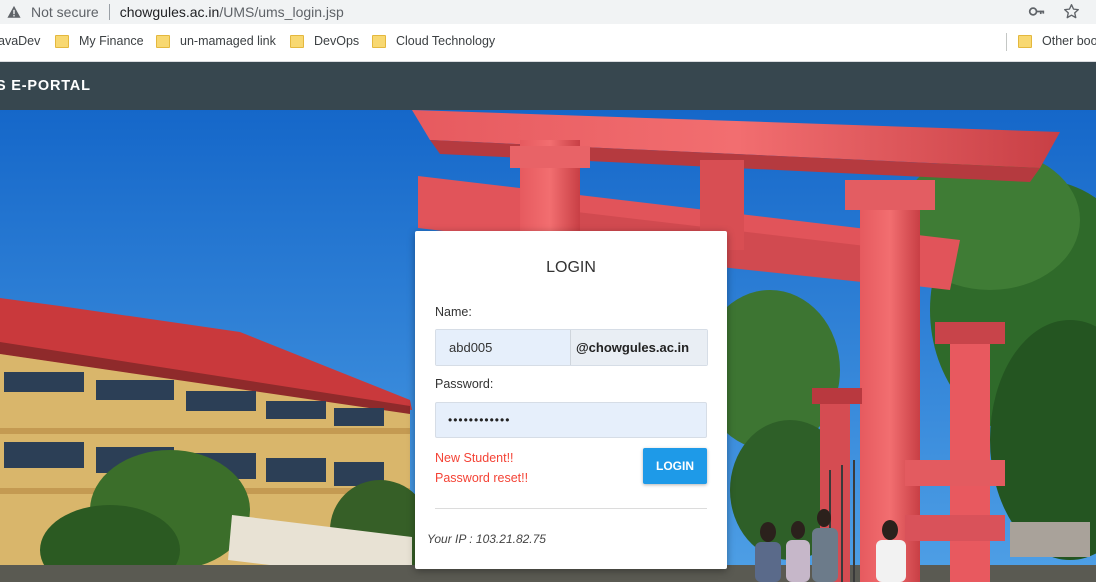  What do you see at coordinates (65, 12) in the screenshot?
I see `security-status: Not secure` at bounding box center [65, 12].